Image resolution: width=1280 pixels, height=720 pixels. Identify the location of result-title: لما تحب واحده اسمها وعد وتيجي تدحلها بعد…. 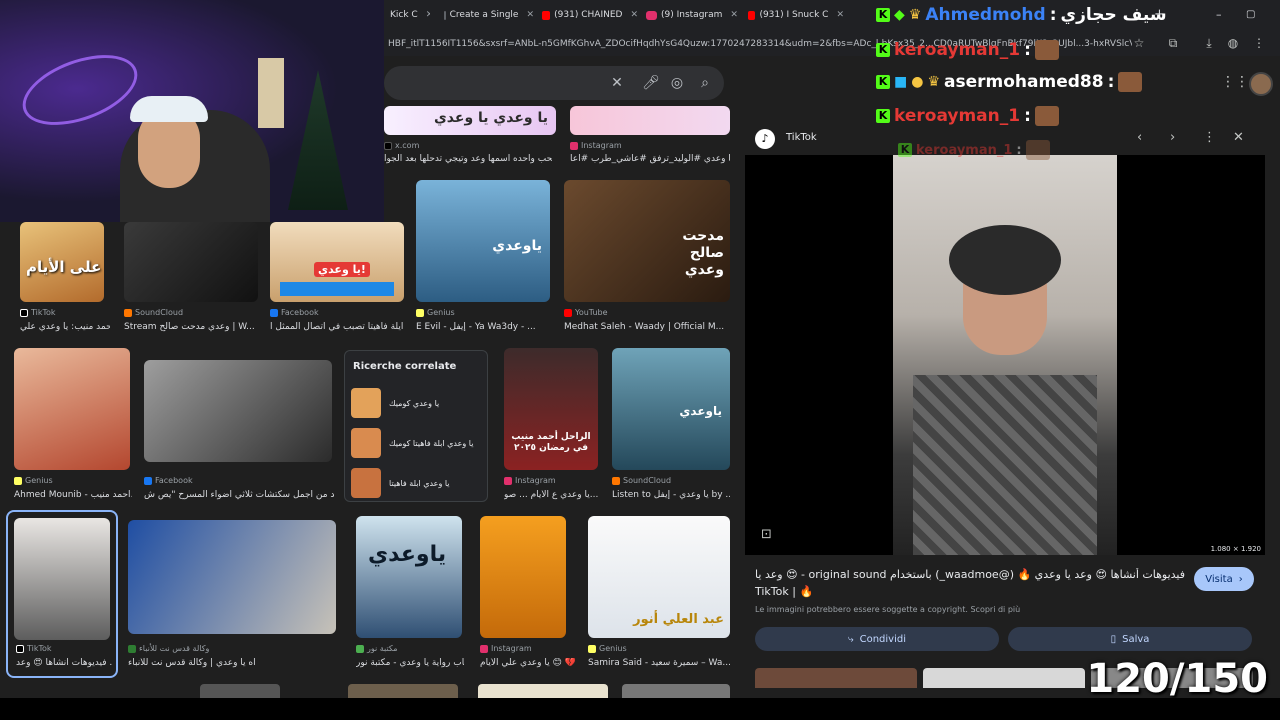
(468, 159).